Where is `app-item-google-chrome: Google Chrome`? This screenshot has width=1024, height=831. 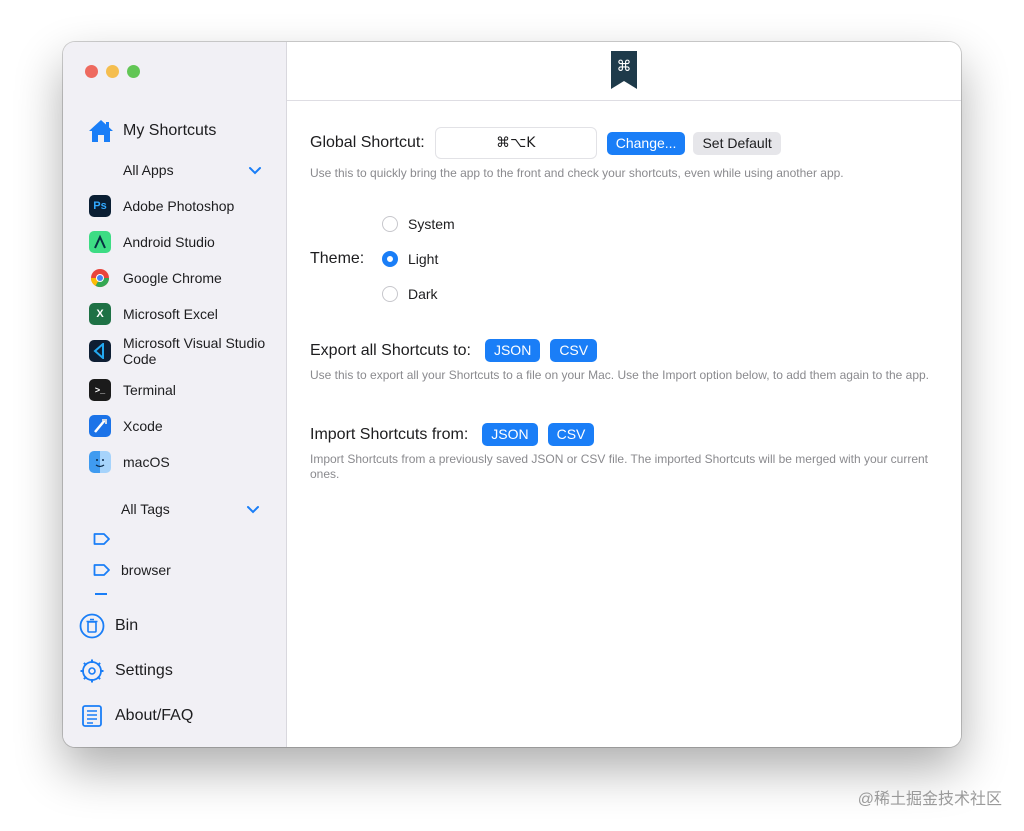
app-item-google-chrome: Google Chrome is located at coordinates (155, 278).